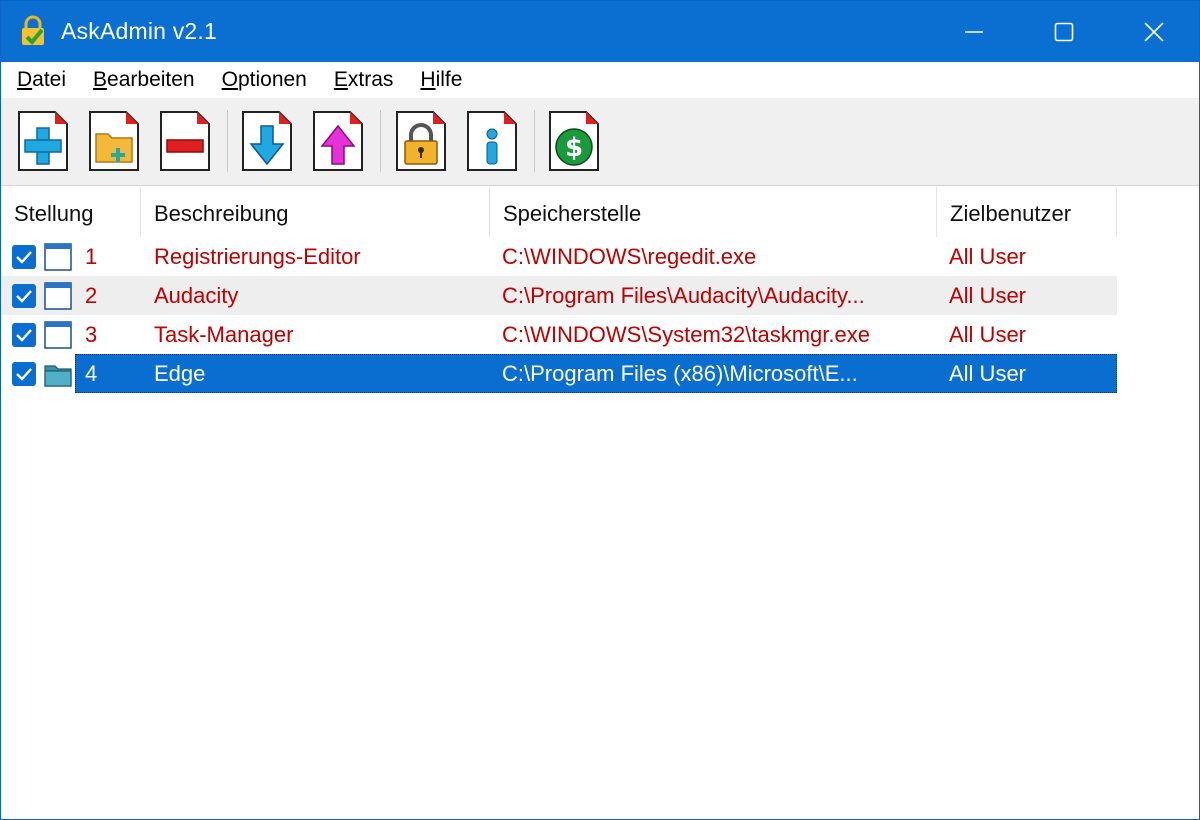 The width and height of the screenshot is (1200, 820). I want to click on title-bar: AskAdmin v2.1, so click(600, 31).